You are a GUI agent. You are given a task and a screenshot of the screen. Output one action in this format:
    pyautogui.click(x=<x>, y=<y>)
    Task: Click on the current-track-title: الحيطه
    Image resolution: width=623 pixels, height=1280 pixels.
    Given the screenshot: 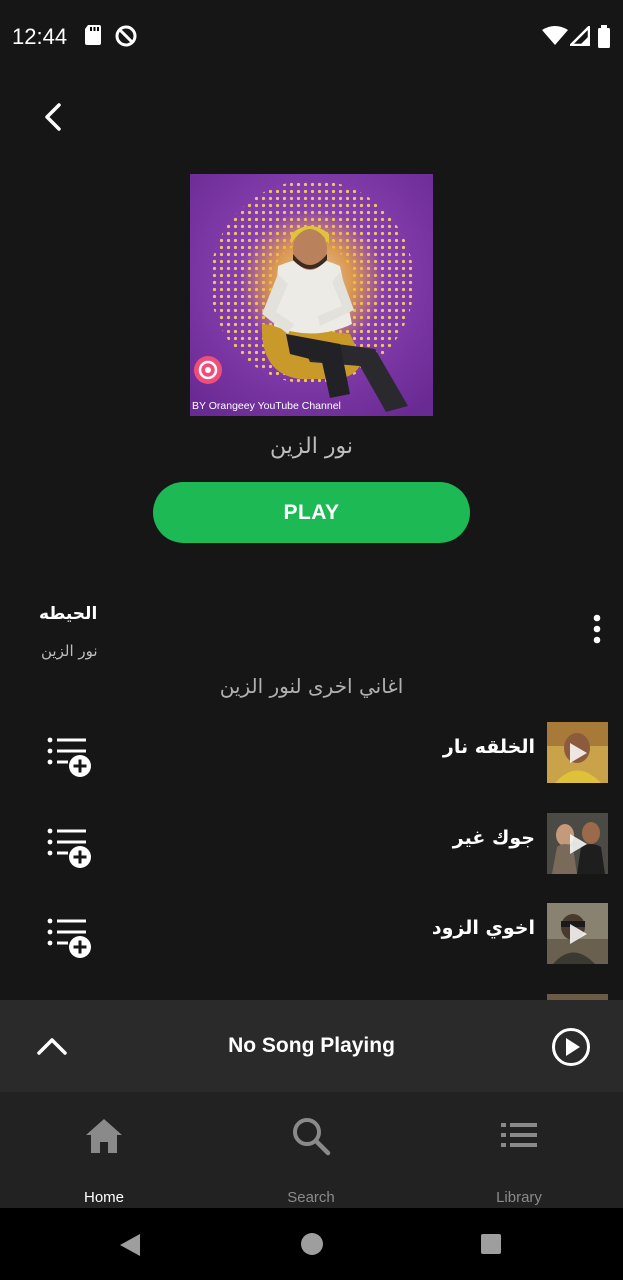 What is the action you would take?
    pyautogui.click(x=68, y=614)
    